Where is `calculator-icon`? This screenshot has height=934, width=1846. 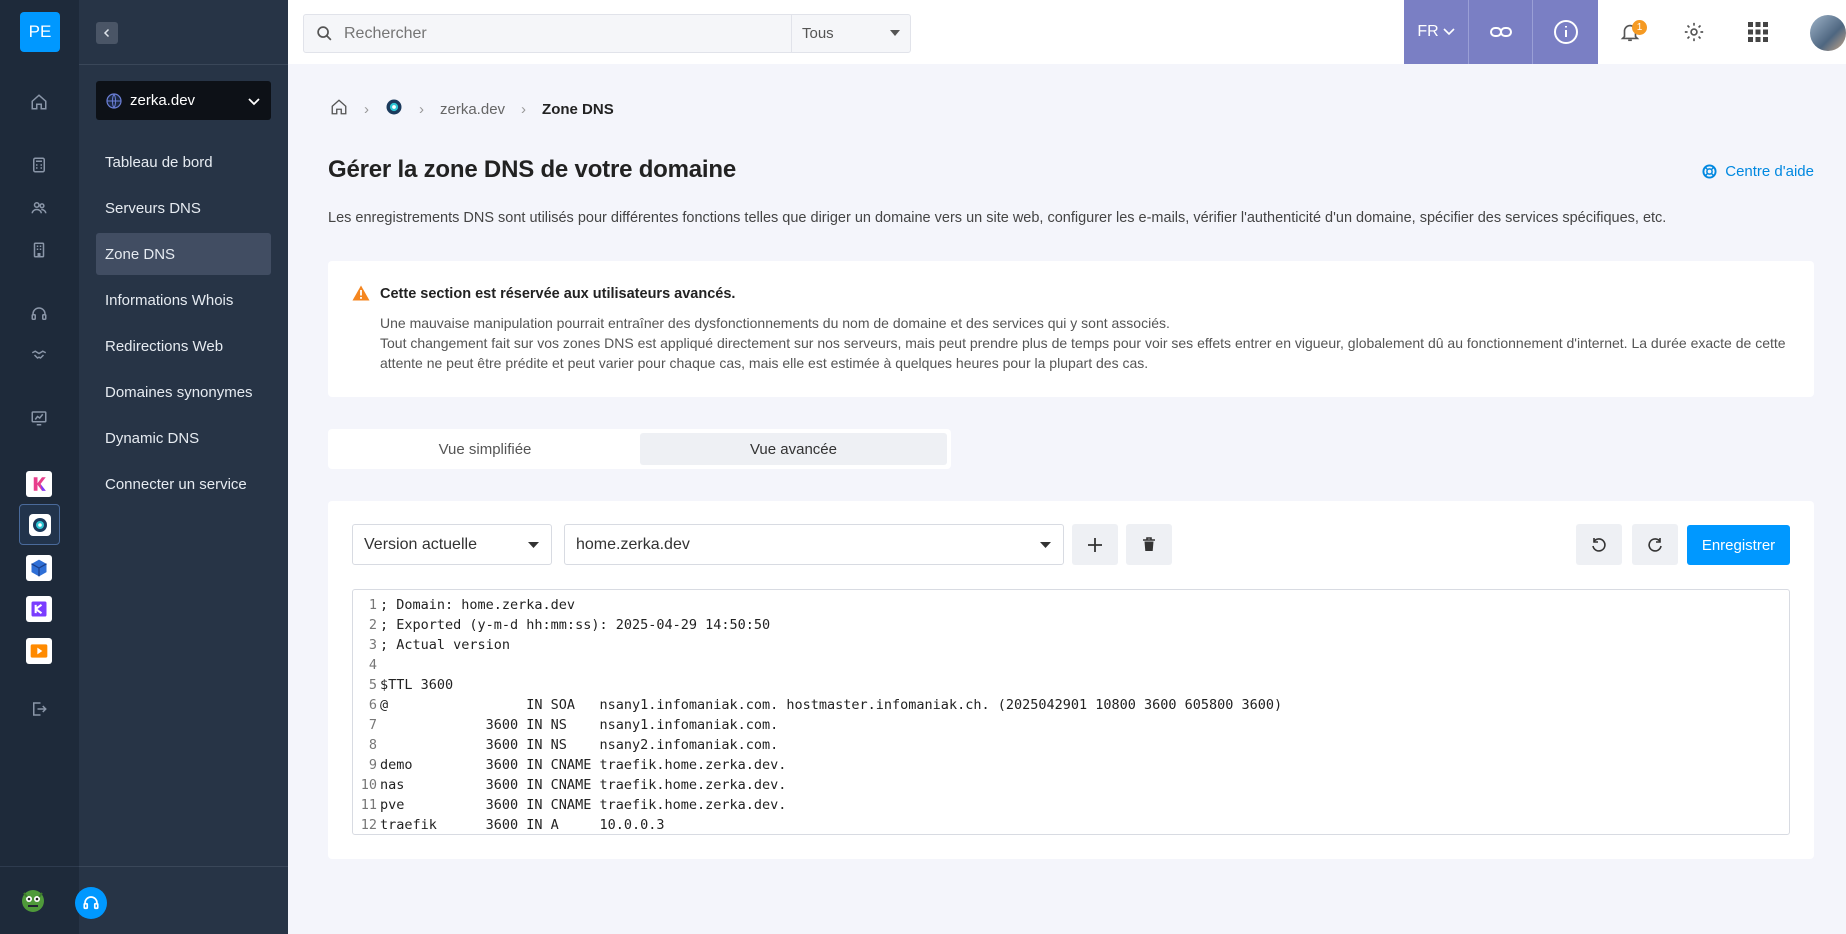 calculator-icon is located at coordinates (39, 165).